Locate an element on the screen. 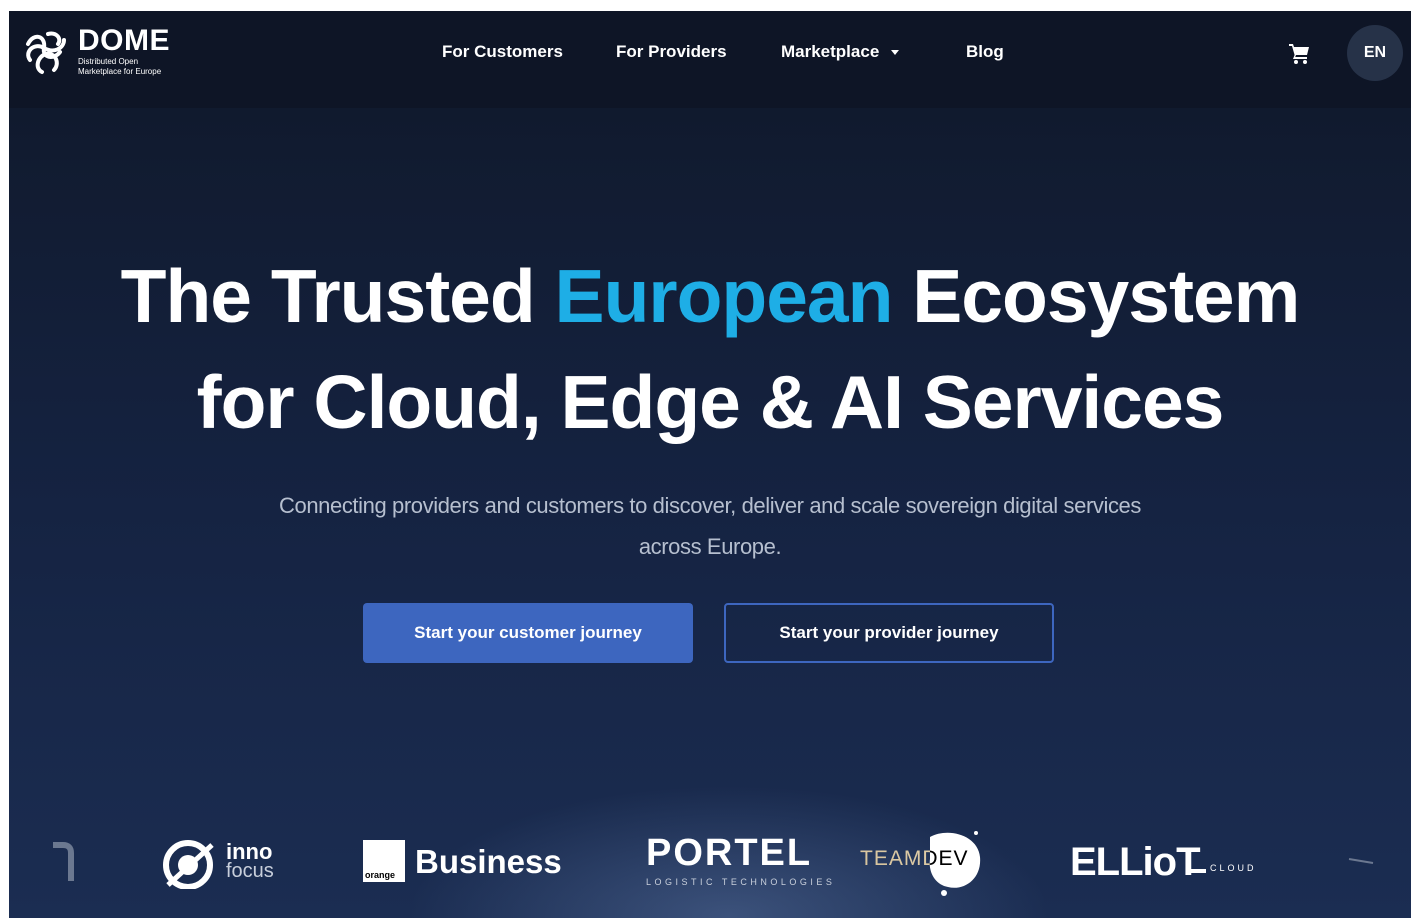  hero-title-accent: European is located at coordinates (724, 296).